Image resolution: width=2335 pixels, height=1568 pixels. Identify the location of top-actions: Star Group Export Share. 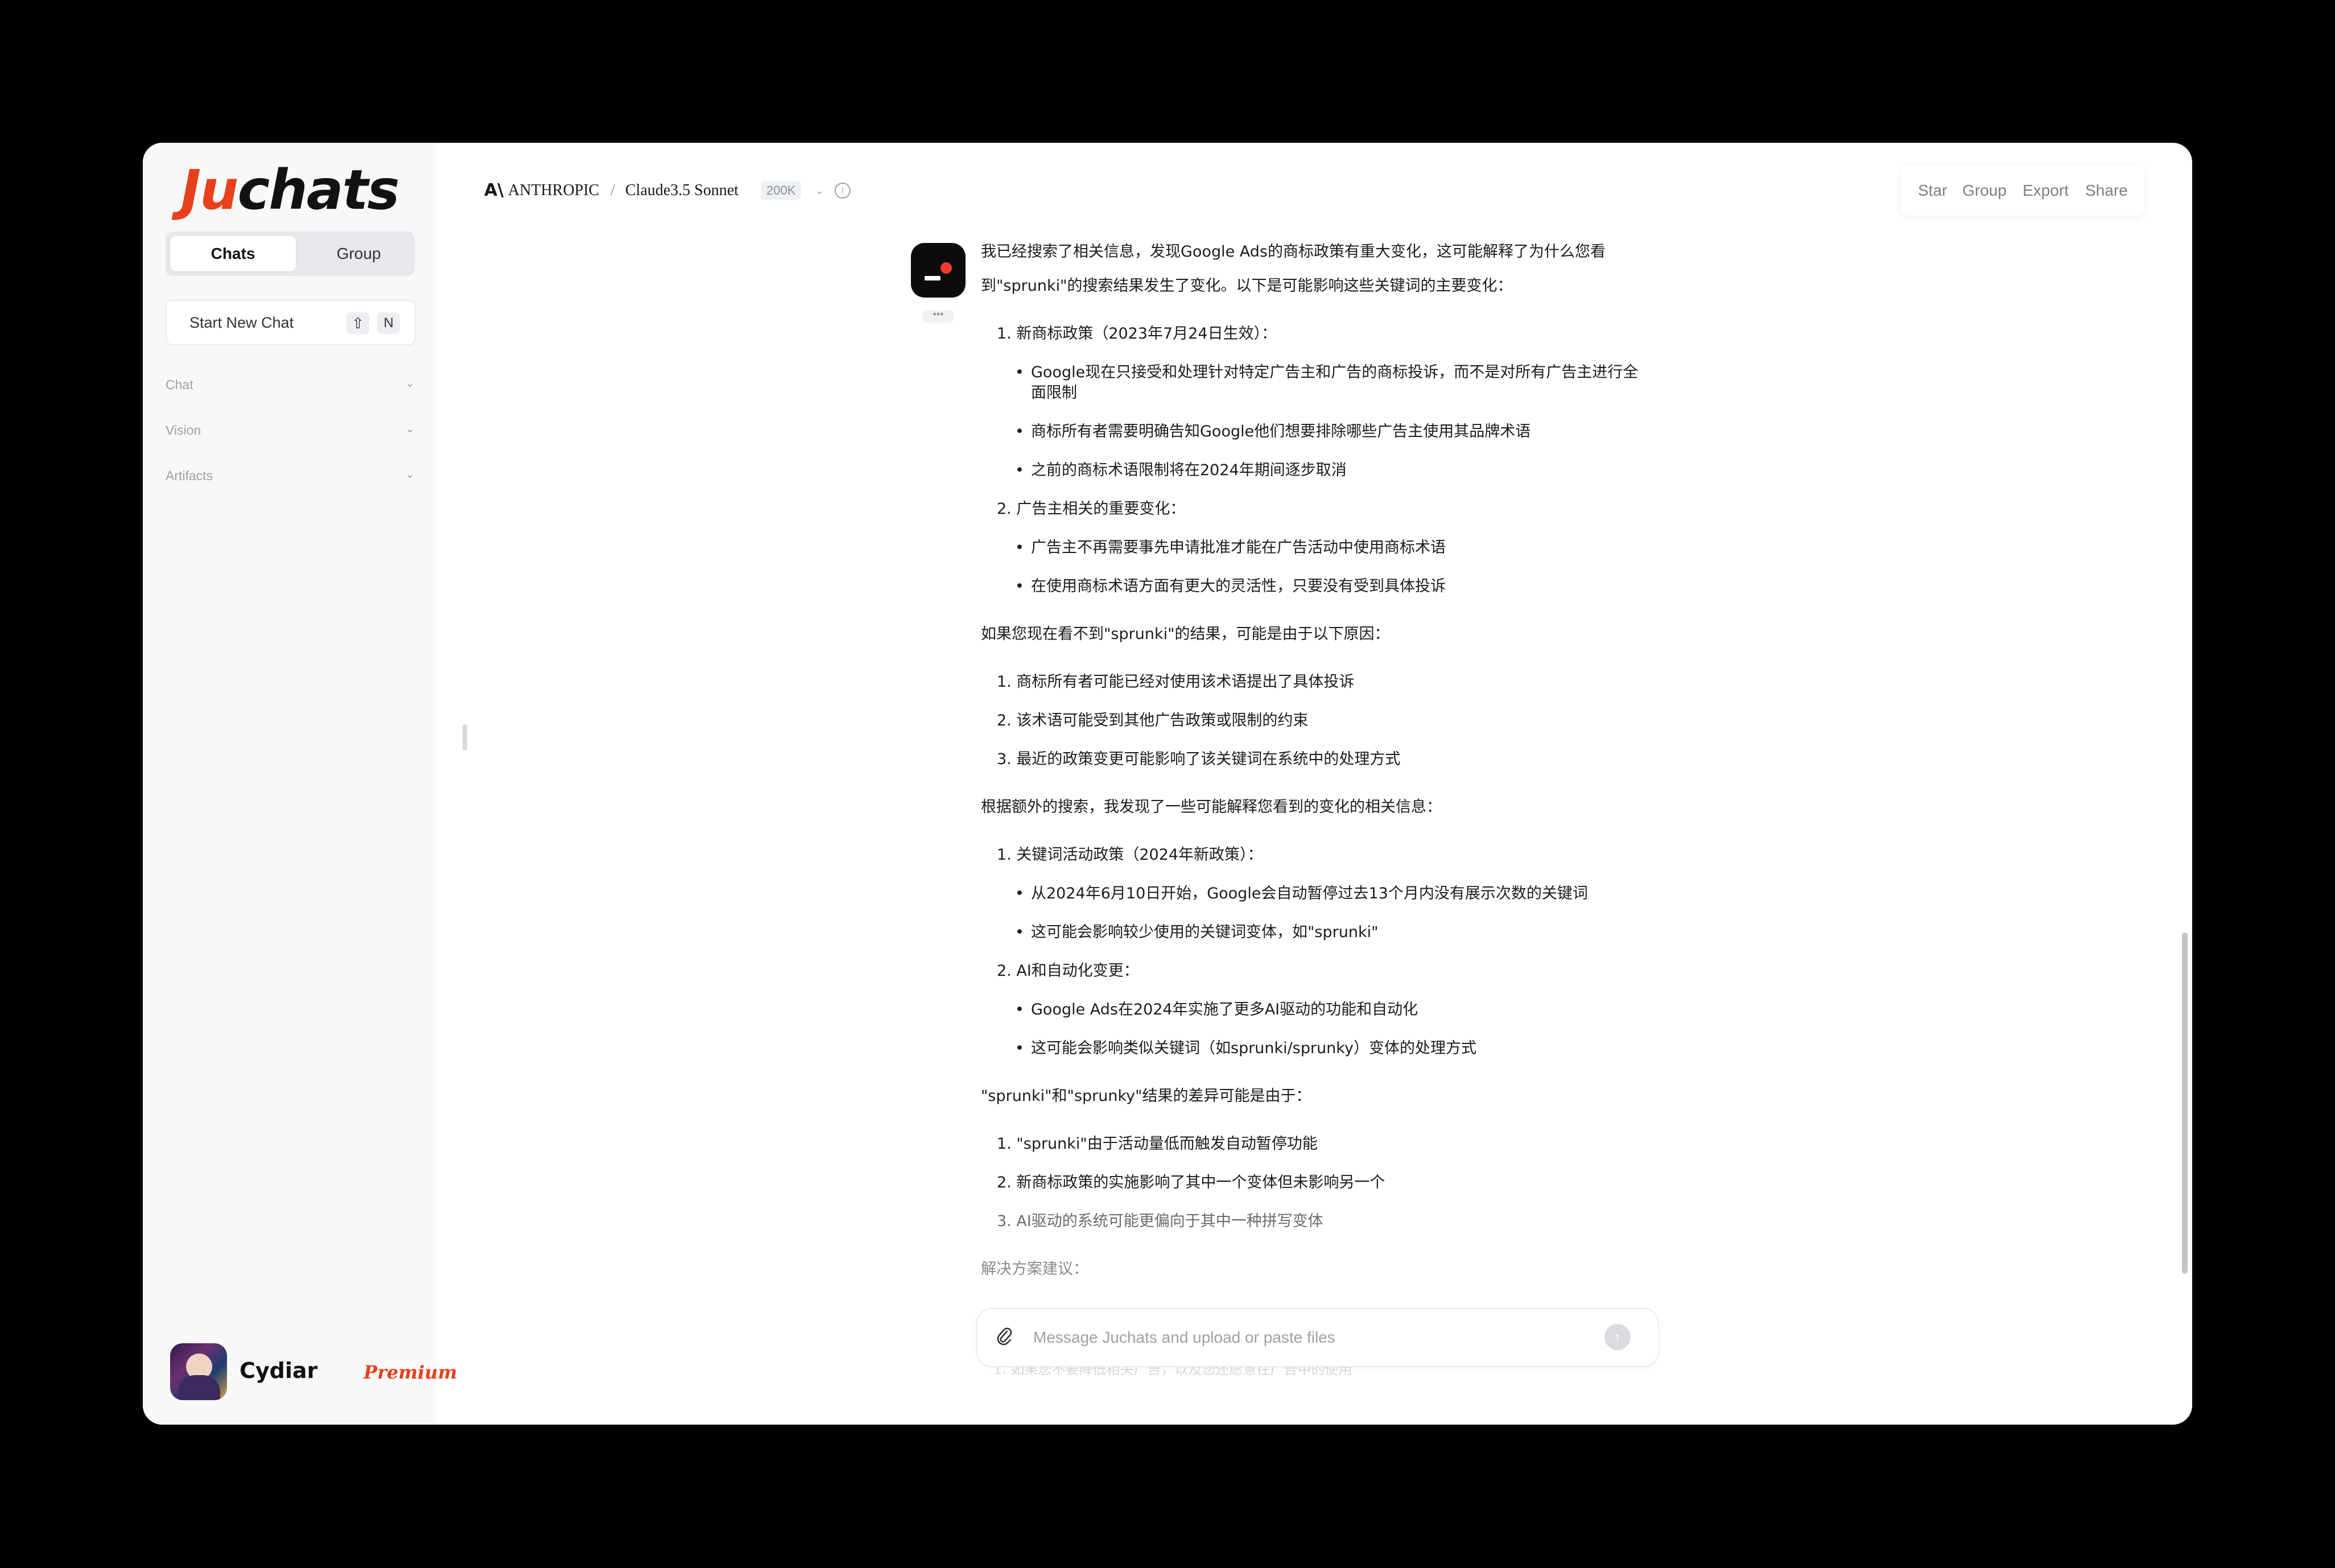
(2022, 191).